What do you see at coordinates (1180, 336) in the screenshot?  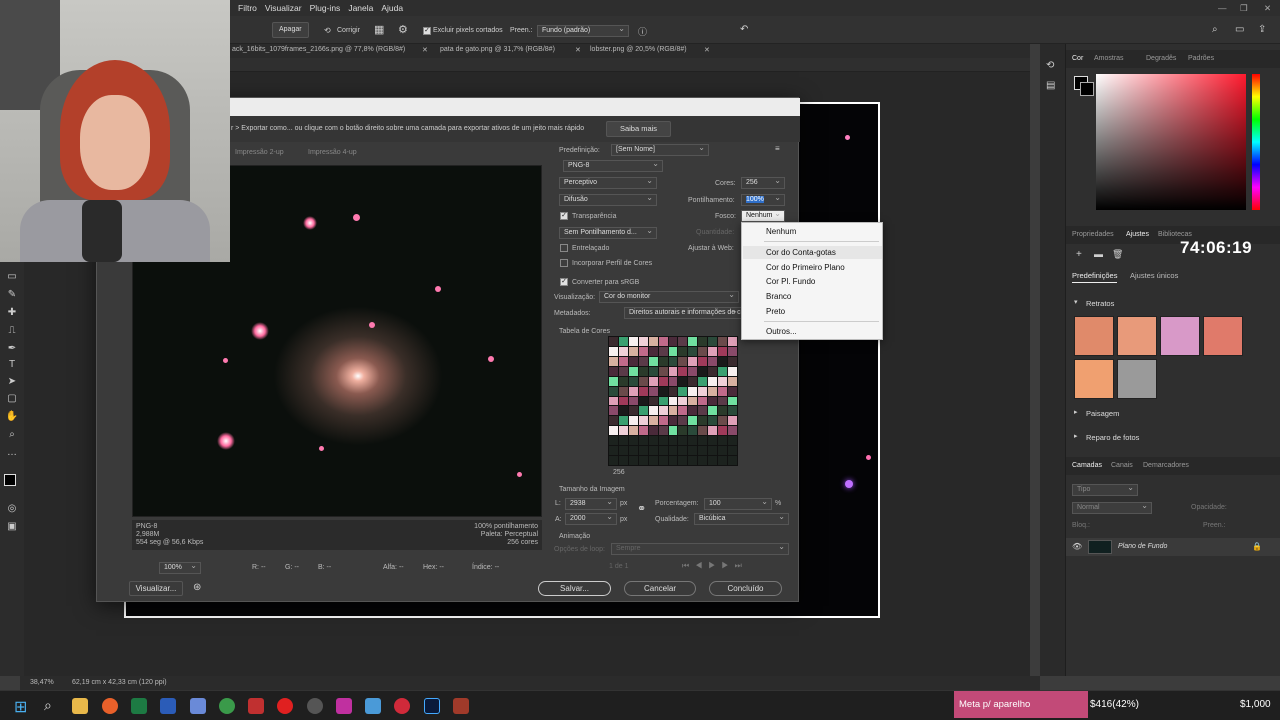 I see `preset-thumb` at bounding box center [1180, 336].